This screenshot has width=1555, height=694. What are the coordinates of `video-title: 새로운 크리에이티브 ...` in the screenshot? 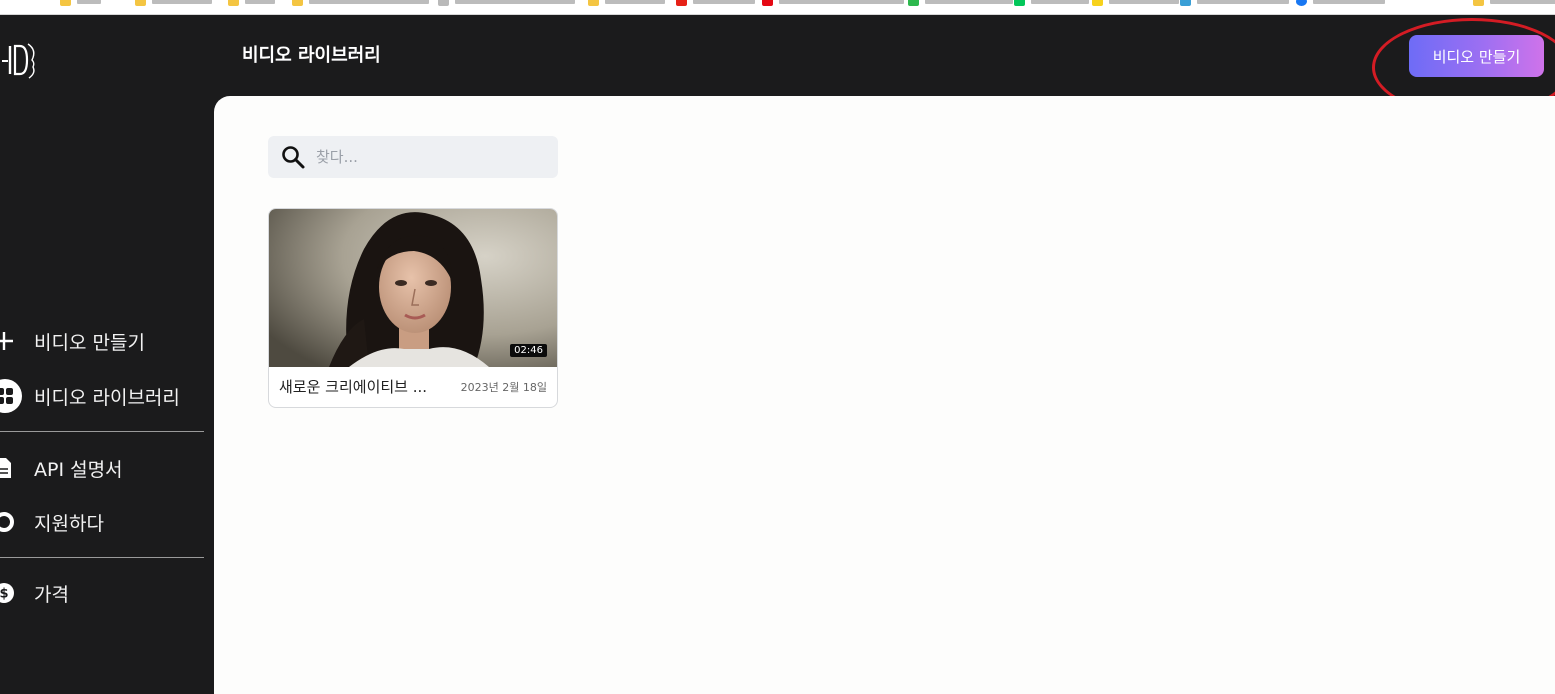 It's located at (365, 386).